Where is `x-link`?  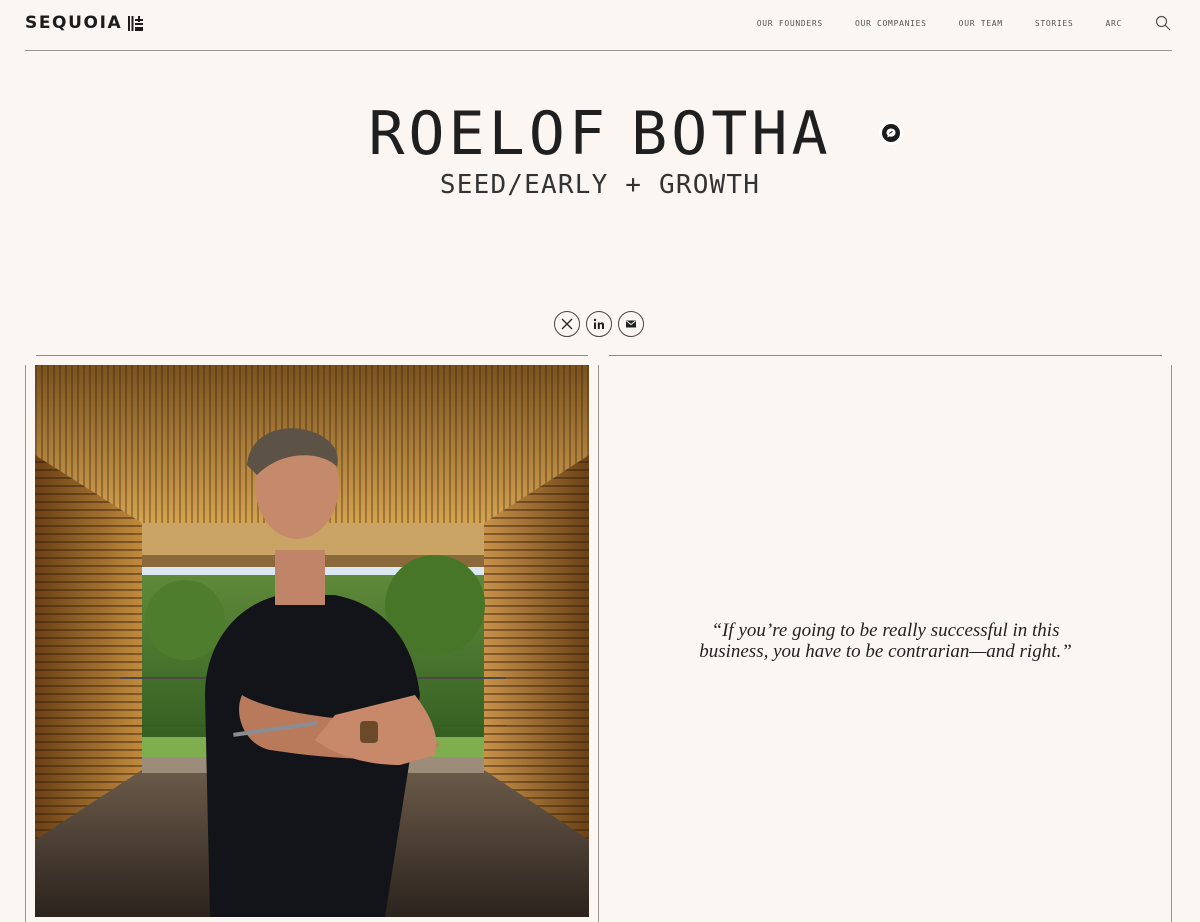
x-link is located at coordinates (567, 324).